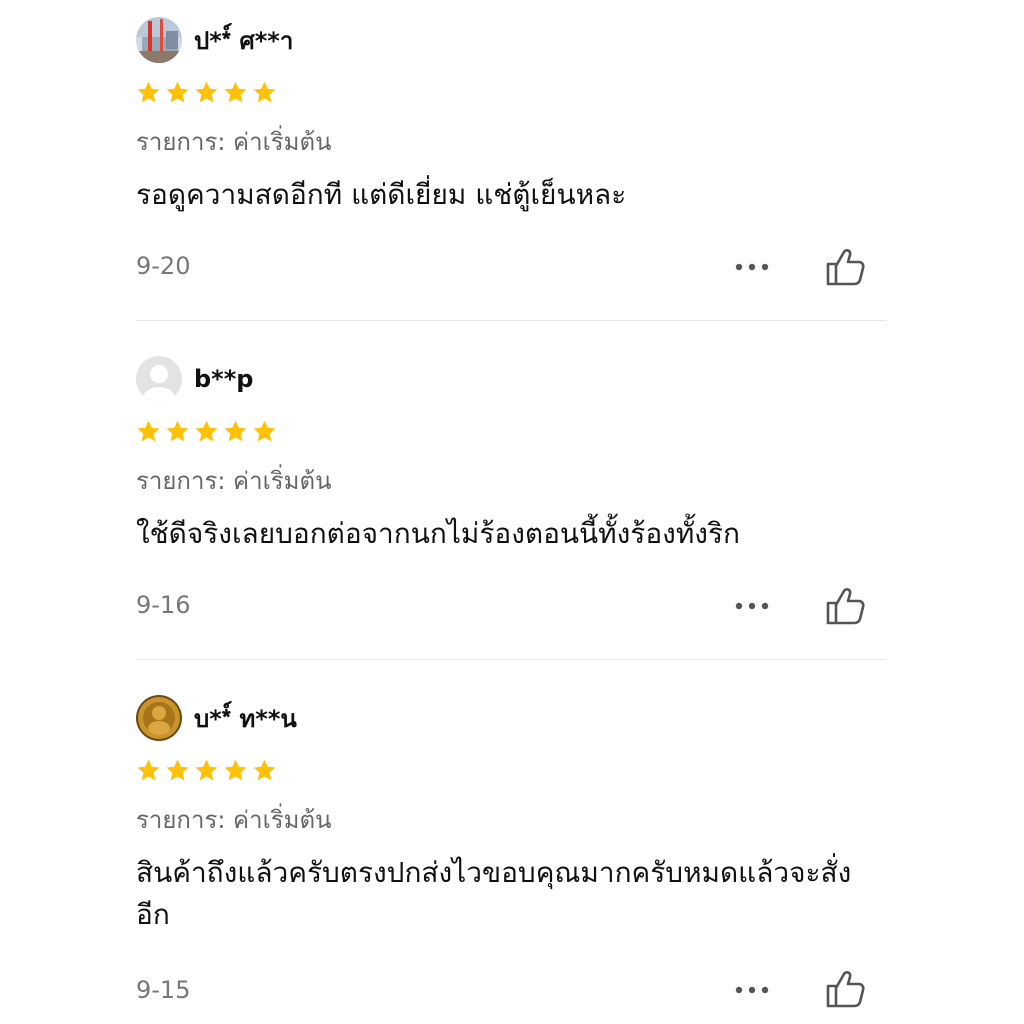  I want to click on review-date: 9-16, so click(163, 605).